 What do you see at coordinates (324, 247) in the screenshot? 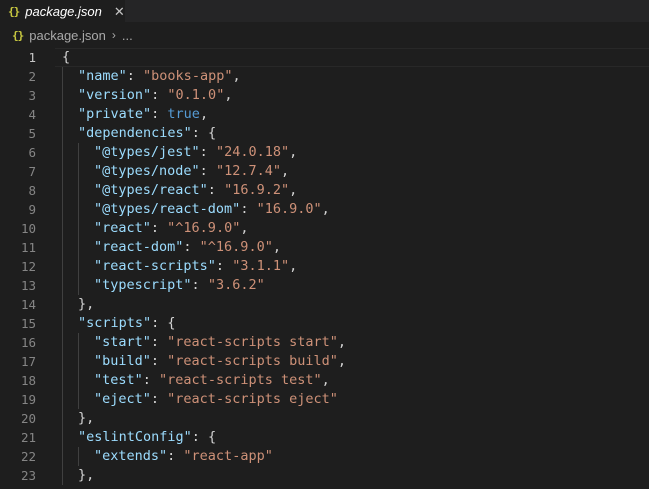
I see `code-line: 11 "react-dom": "^16.9.0",` at bounding box center [324, 247].